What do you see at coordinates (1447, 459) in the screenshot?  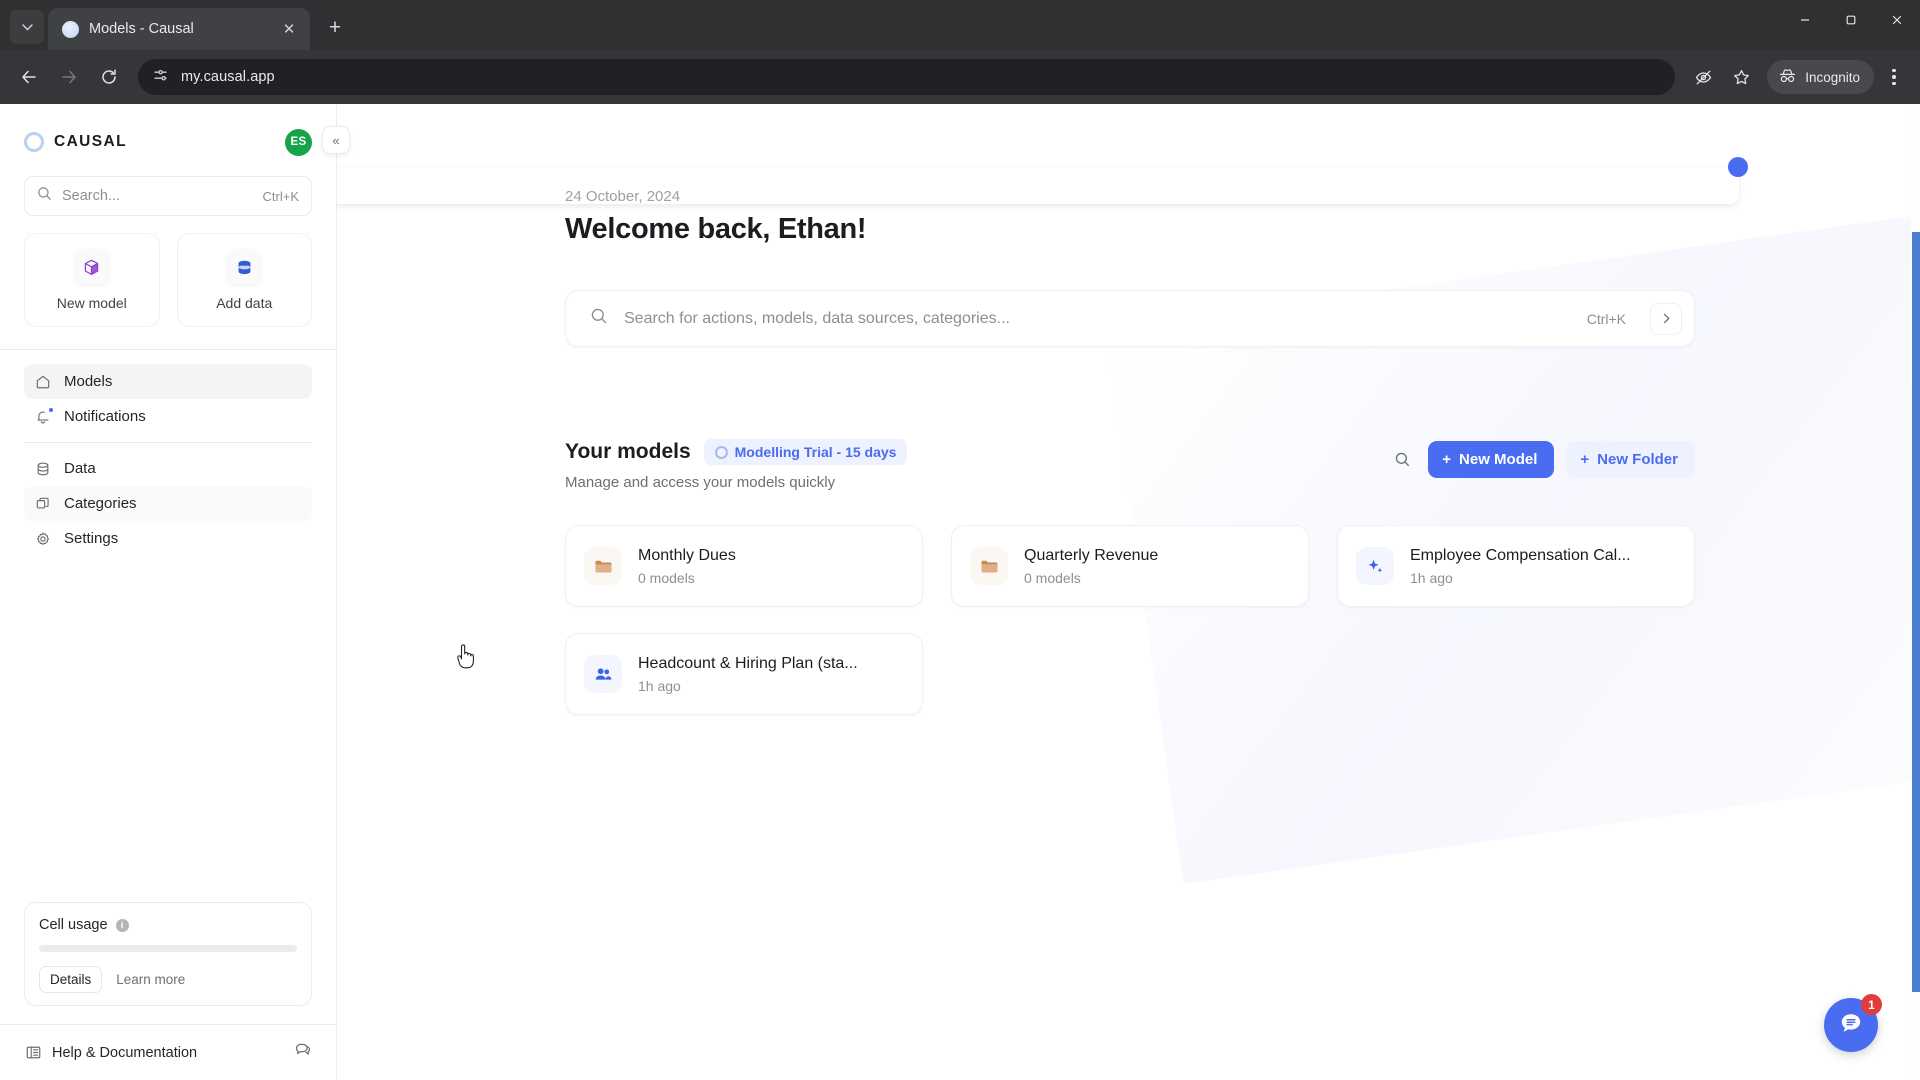 I see `plus-icon: +` at bounding box center [1447, 459].